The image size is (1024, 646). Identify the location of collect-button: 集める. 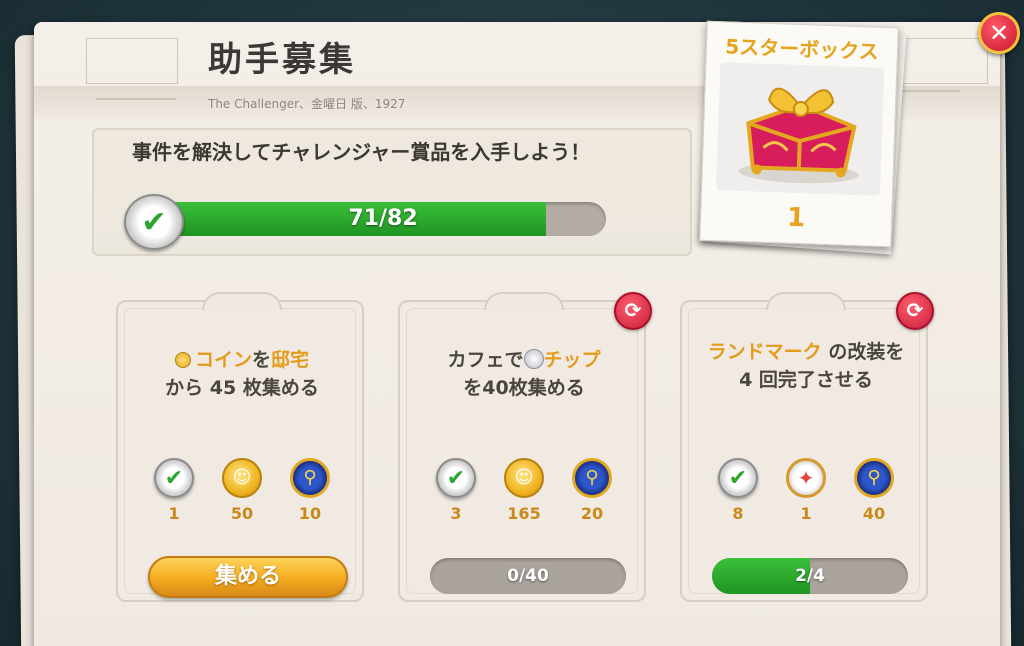
(248, 577).